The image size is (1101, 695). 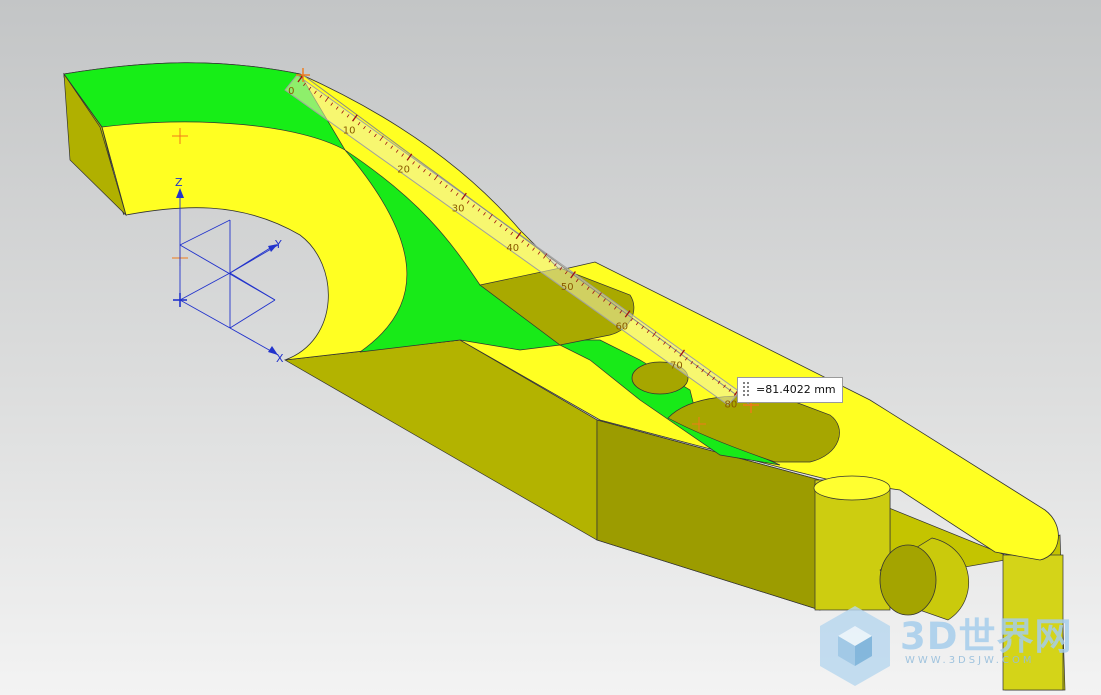 What do you see at coordinates (512, 248) in the screenshot?
I see `ruler-tick-label: 40` at bounding box center [512, 248].